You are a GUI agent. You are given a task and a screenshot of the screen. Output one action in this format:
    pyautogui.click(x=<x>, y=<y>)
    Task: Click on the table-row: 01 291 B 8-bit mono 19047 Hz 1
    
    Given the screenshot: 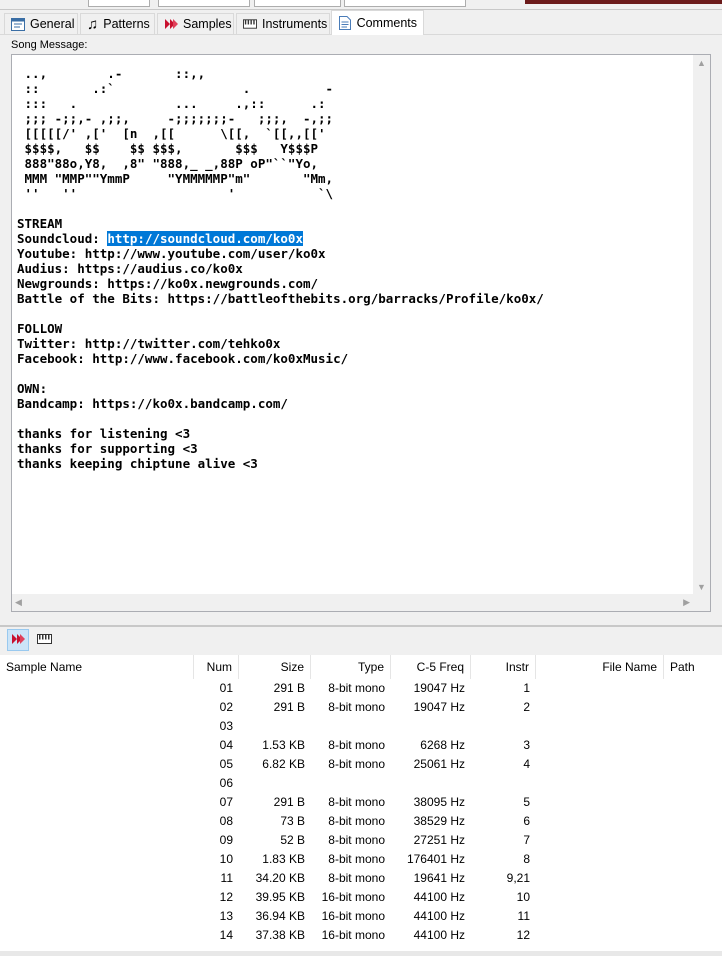 What is the action you would take?
    pyautogui.click(x=361, y=688)
    